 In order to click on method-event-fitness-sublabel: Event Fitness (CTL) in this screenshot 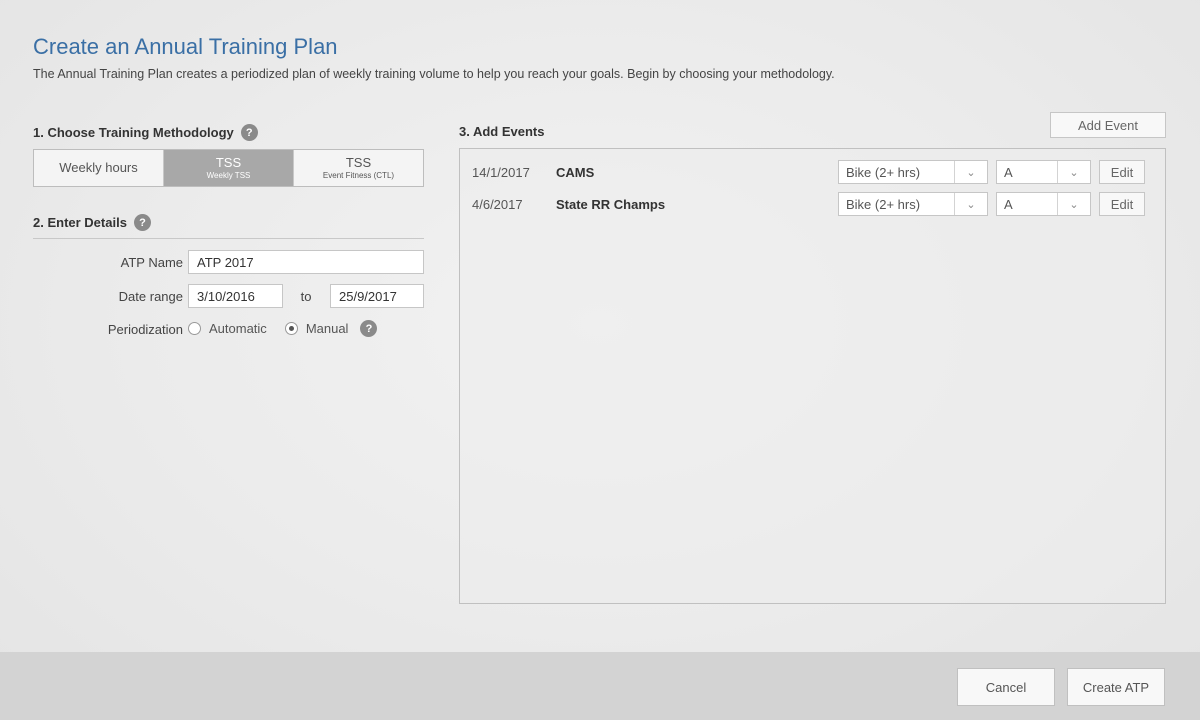, I will do `click(358, 175)`.